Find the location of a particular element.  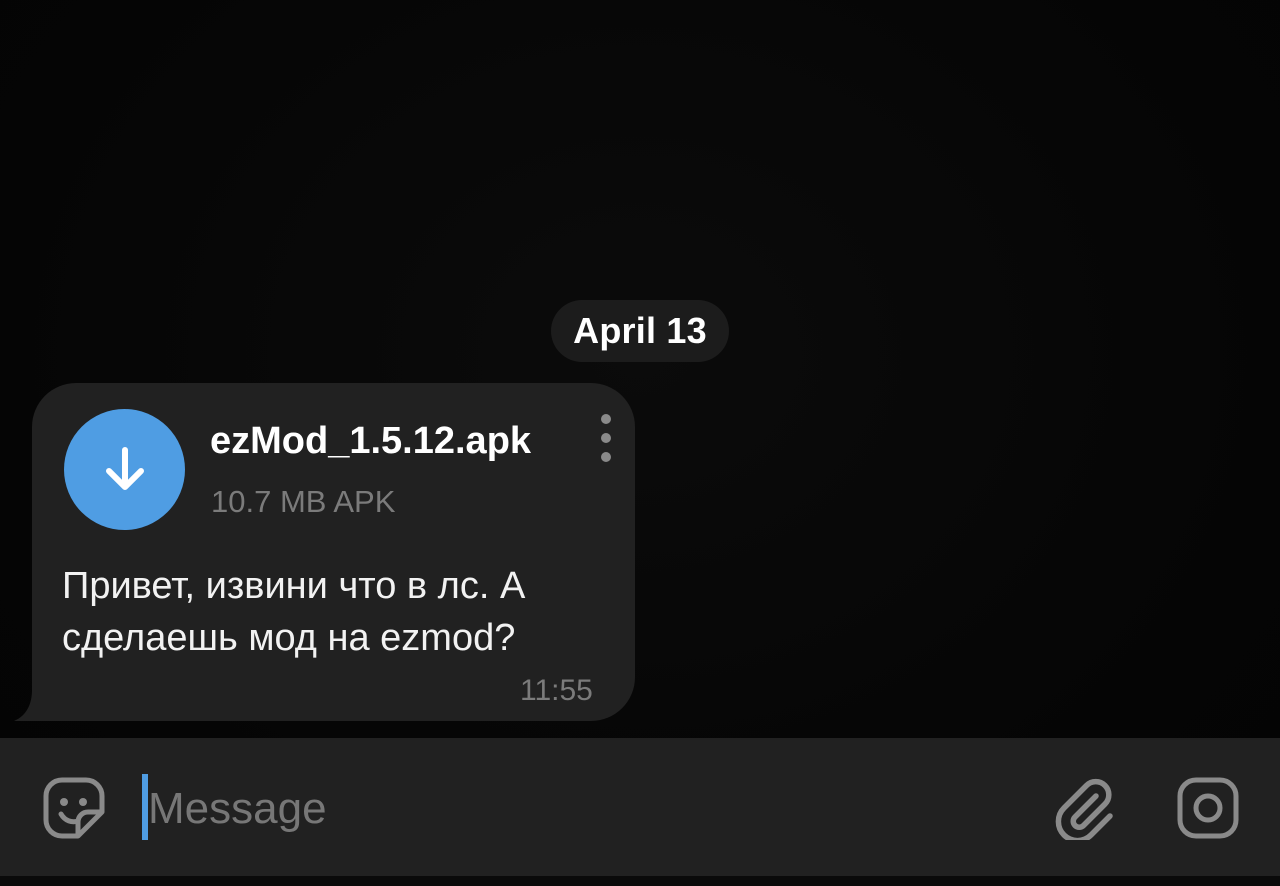

attach-button is located at coordinates (1085, 809).